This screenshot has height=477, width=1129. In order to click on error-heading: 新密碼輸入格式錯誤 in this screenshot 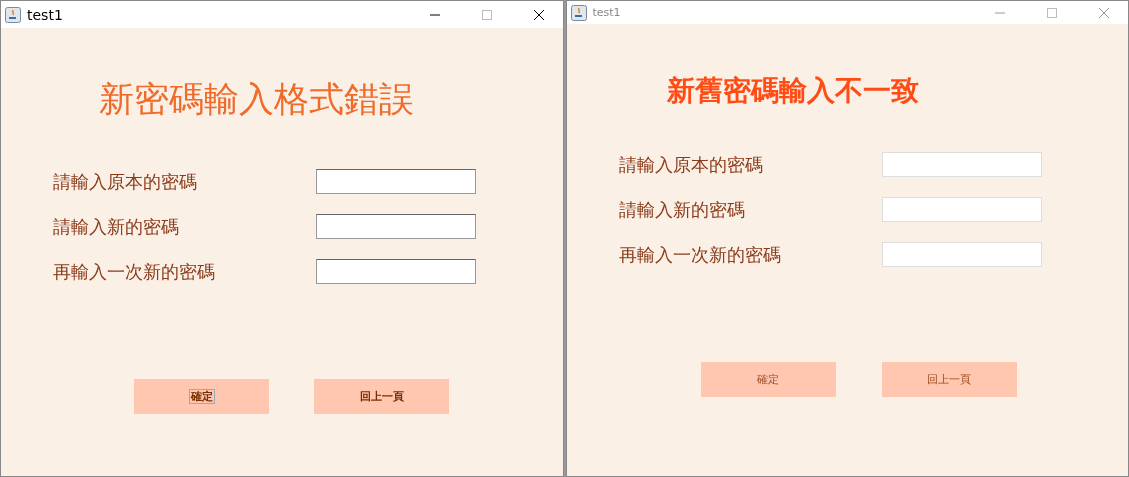, I will do `click(257, 99)`.